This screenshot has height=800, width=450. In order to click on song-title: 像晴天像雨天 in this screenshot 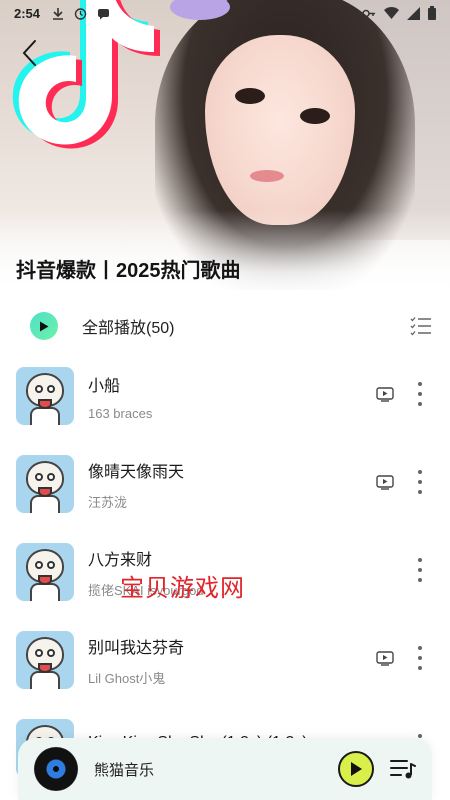, I will do `click(136, 472)`.